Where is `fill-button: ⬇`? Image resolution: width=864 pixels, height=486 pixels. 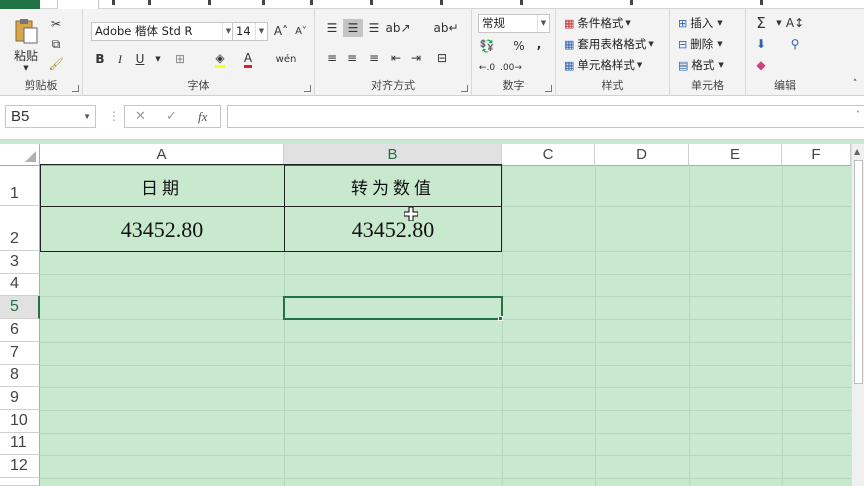
fill-button: ⬇ is located at coordinates (761, 44).